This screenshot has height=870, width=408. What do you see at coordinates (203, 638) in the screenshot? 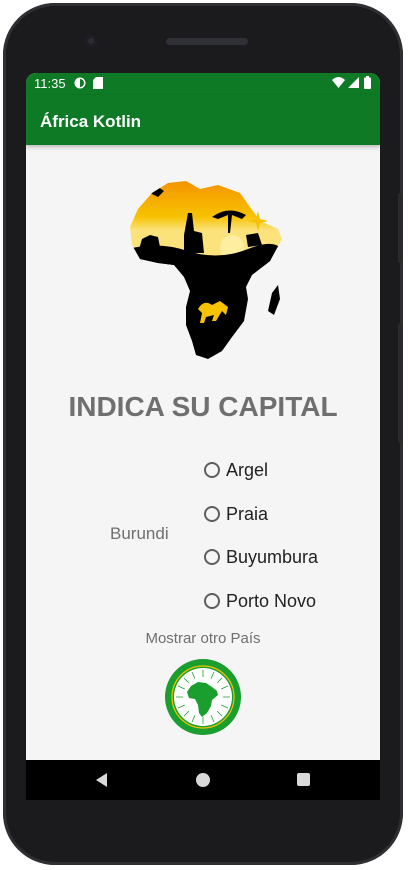
I see `show-another-country-label: Mostrar otro País` at bounding box center [203, 638].